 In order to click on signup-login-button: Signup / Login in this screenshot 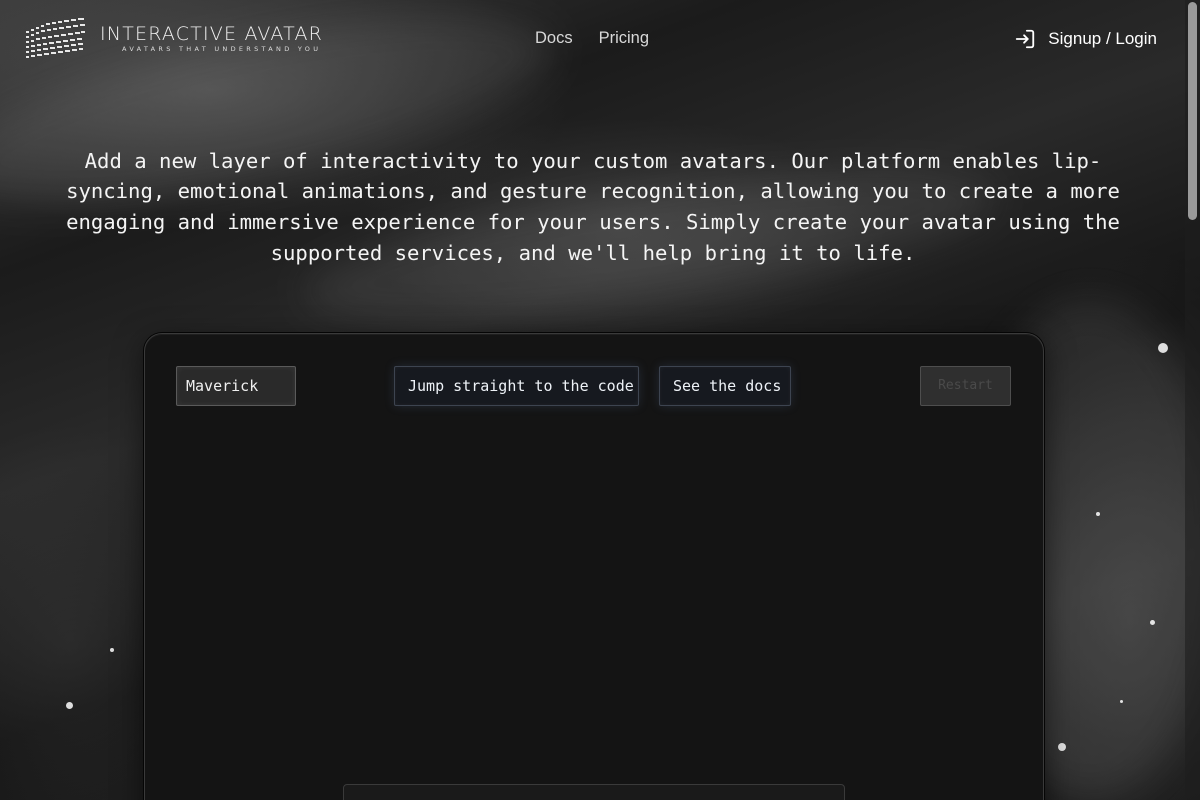, I will do `click(1085, 39)`.